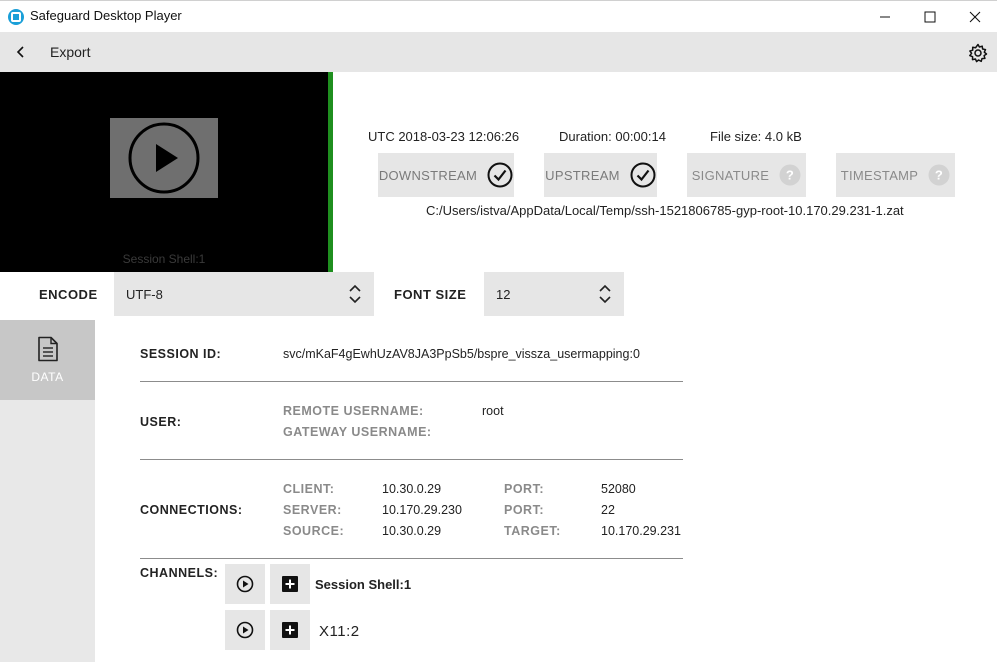  I want to click on upstream-button: UPSTREAM, so click(600, 175).